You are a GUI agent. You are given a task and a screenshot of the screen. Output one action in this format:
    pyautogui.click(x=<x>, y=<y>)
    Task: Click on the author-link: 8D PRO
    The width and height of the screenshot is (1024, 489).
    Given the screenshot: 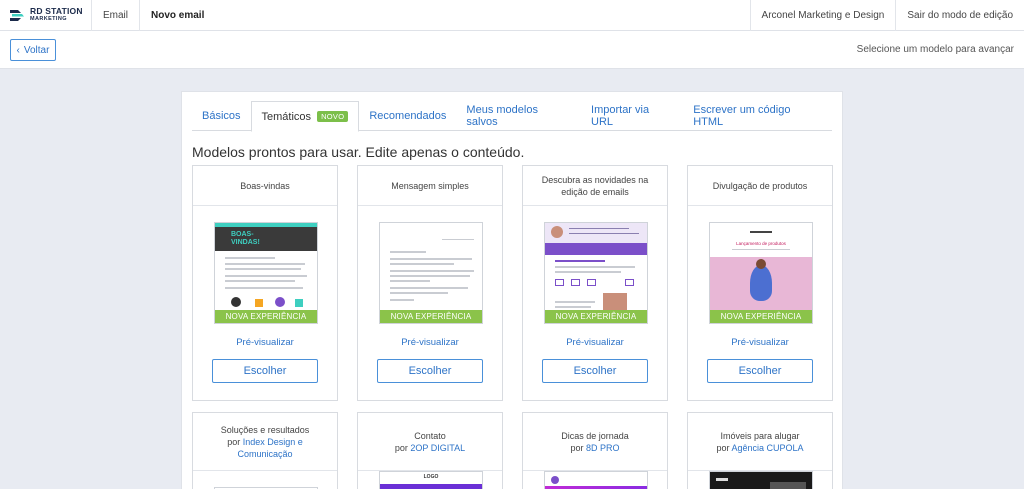 What is the action you would take?
    pyautogui.click(x=603, y=448)
    